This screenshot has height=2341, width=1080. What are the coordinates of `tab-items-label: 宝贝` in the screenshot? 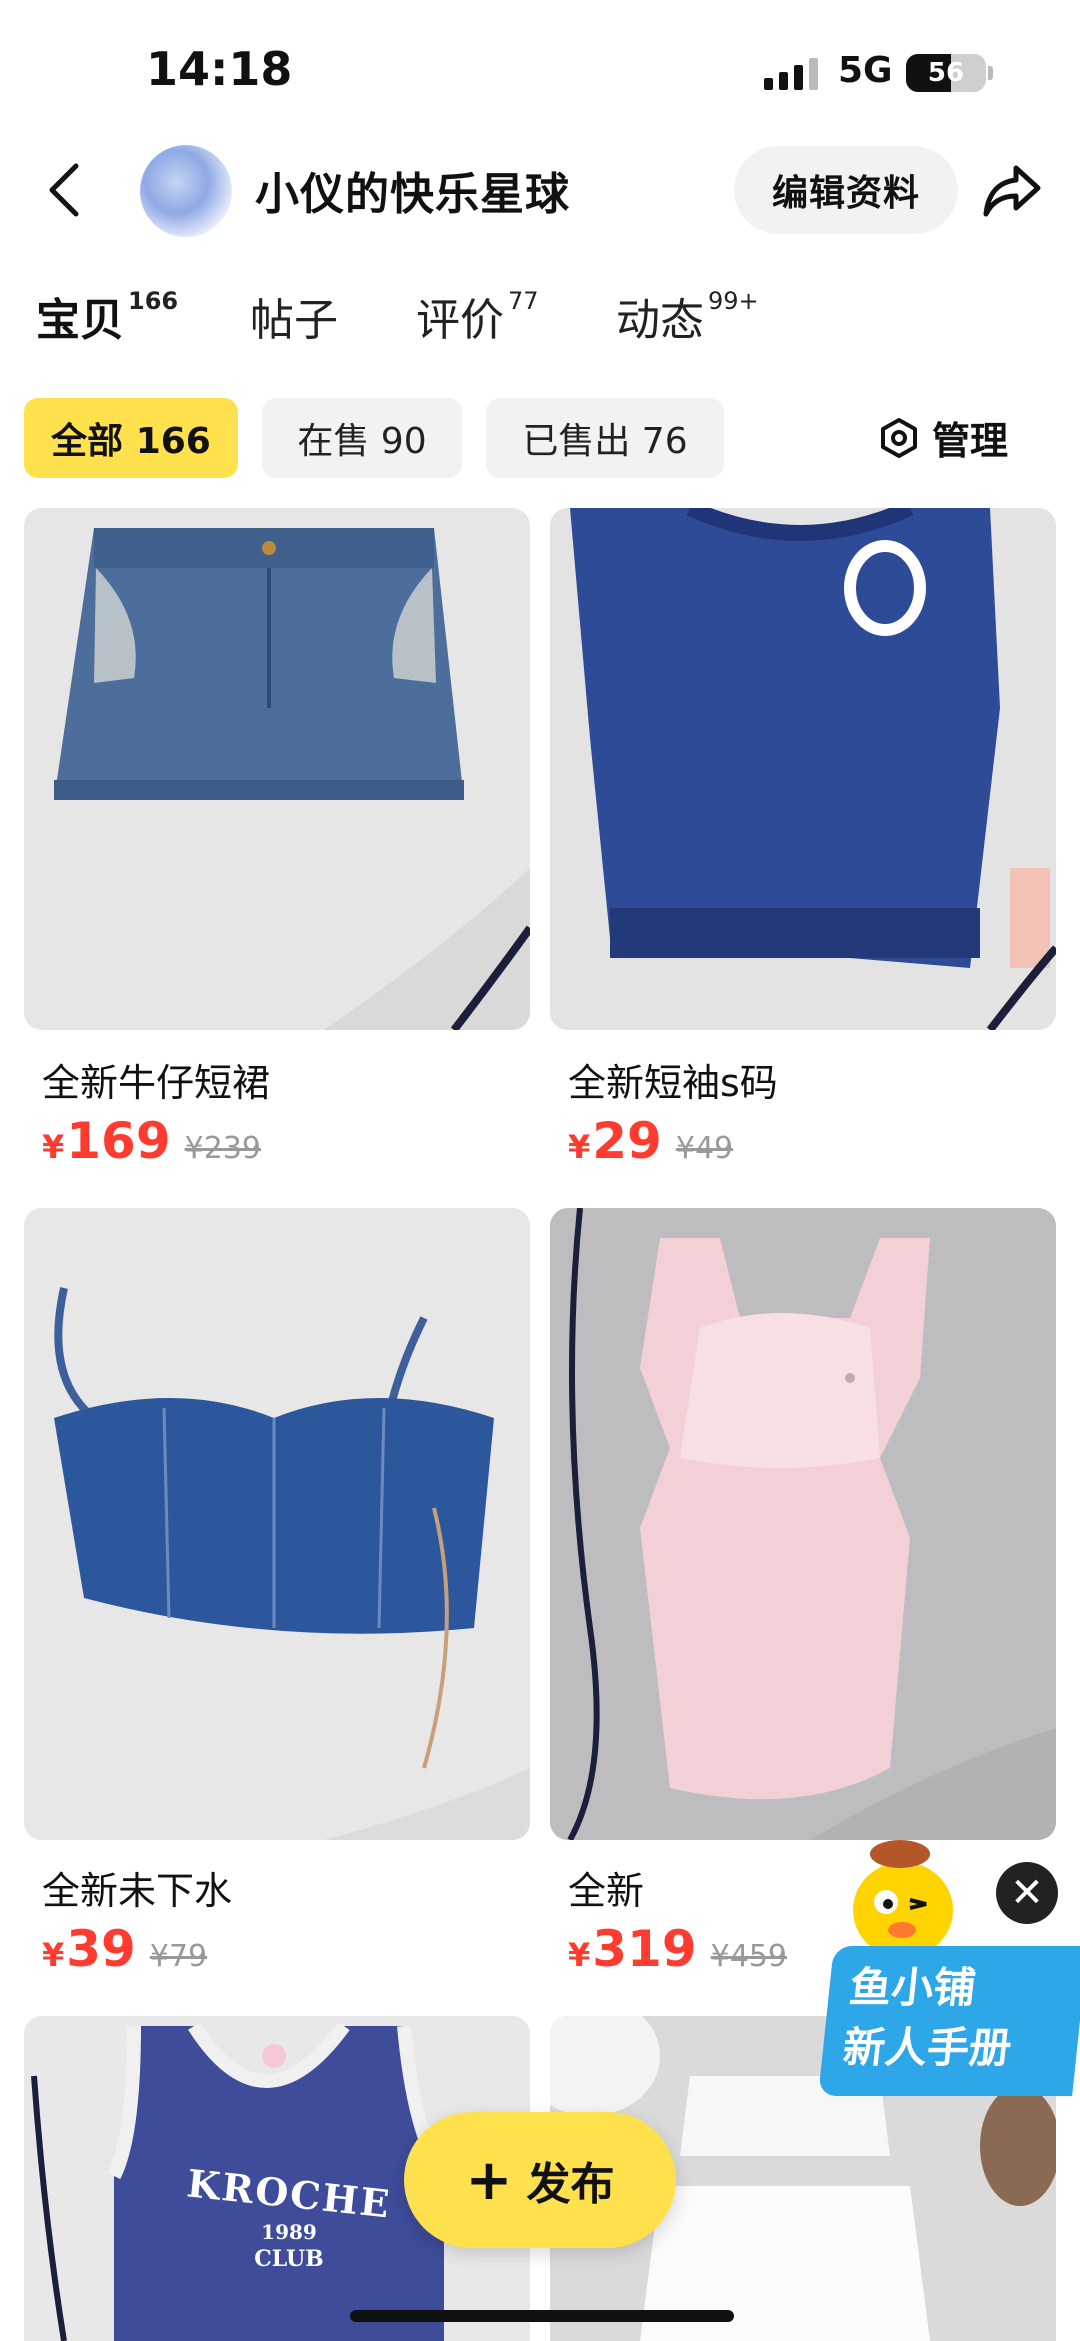 It's located at (80, 320).